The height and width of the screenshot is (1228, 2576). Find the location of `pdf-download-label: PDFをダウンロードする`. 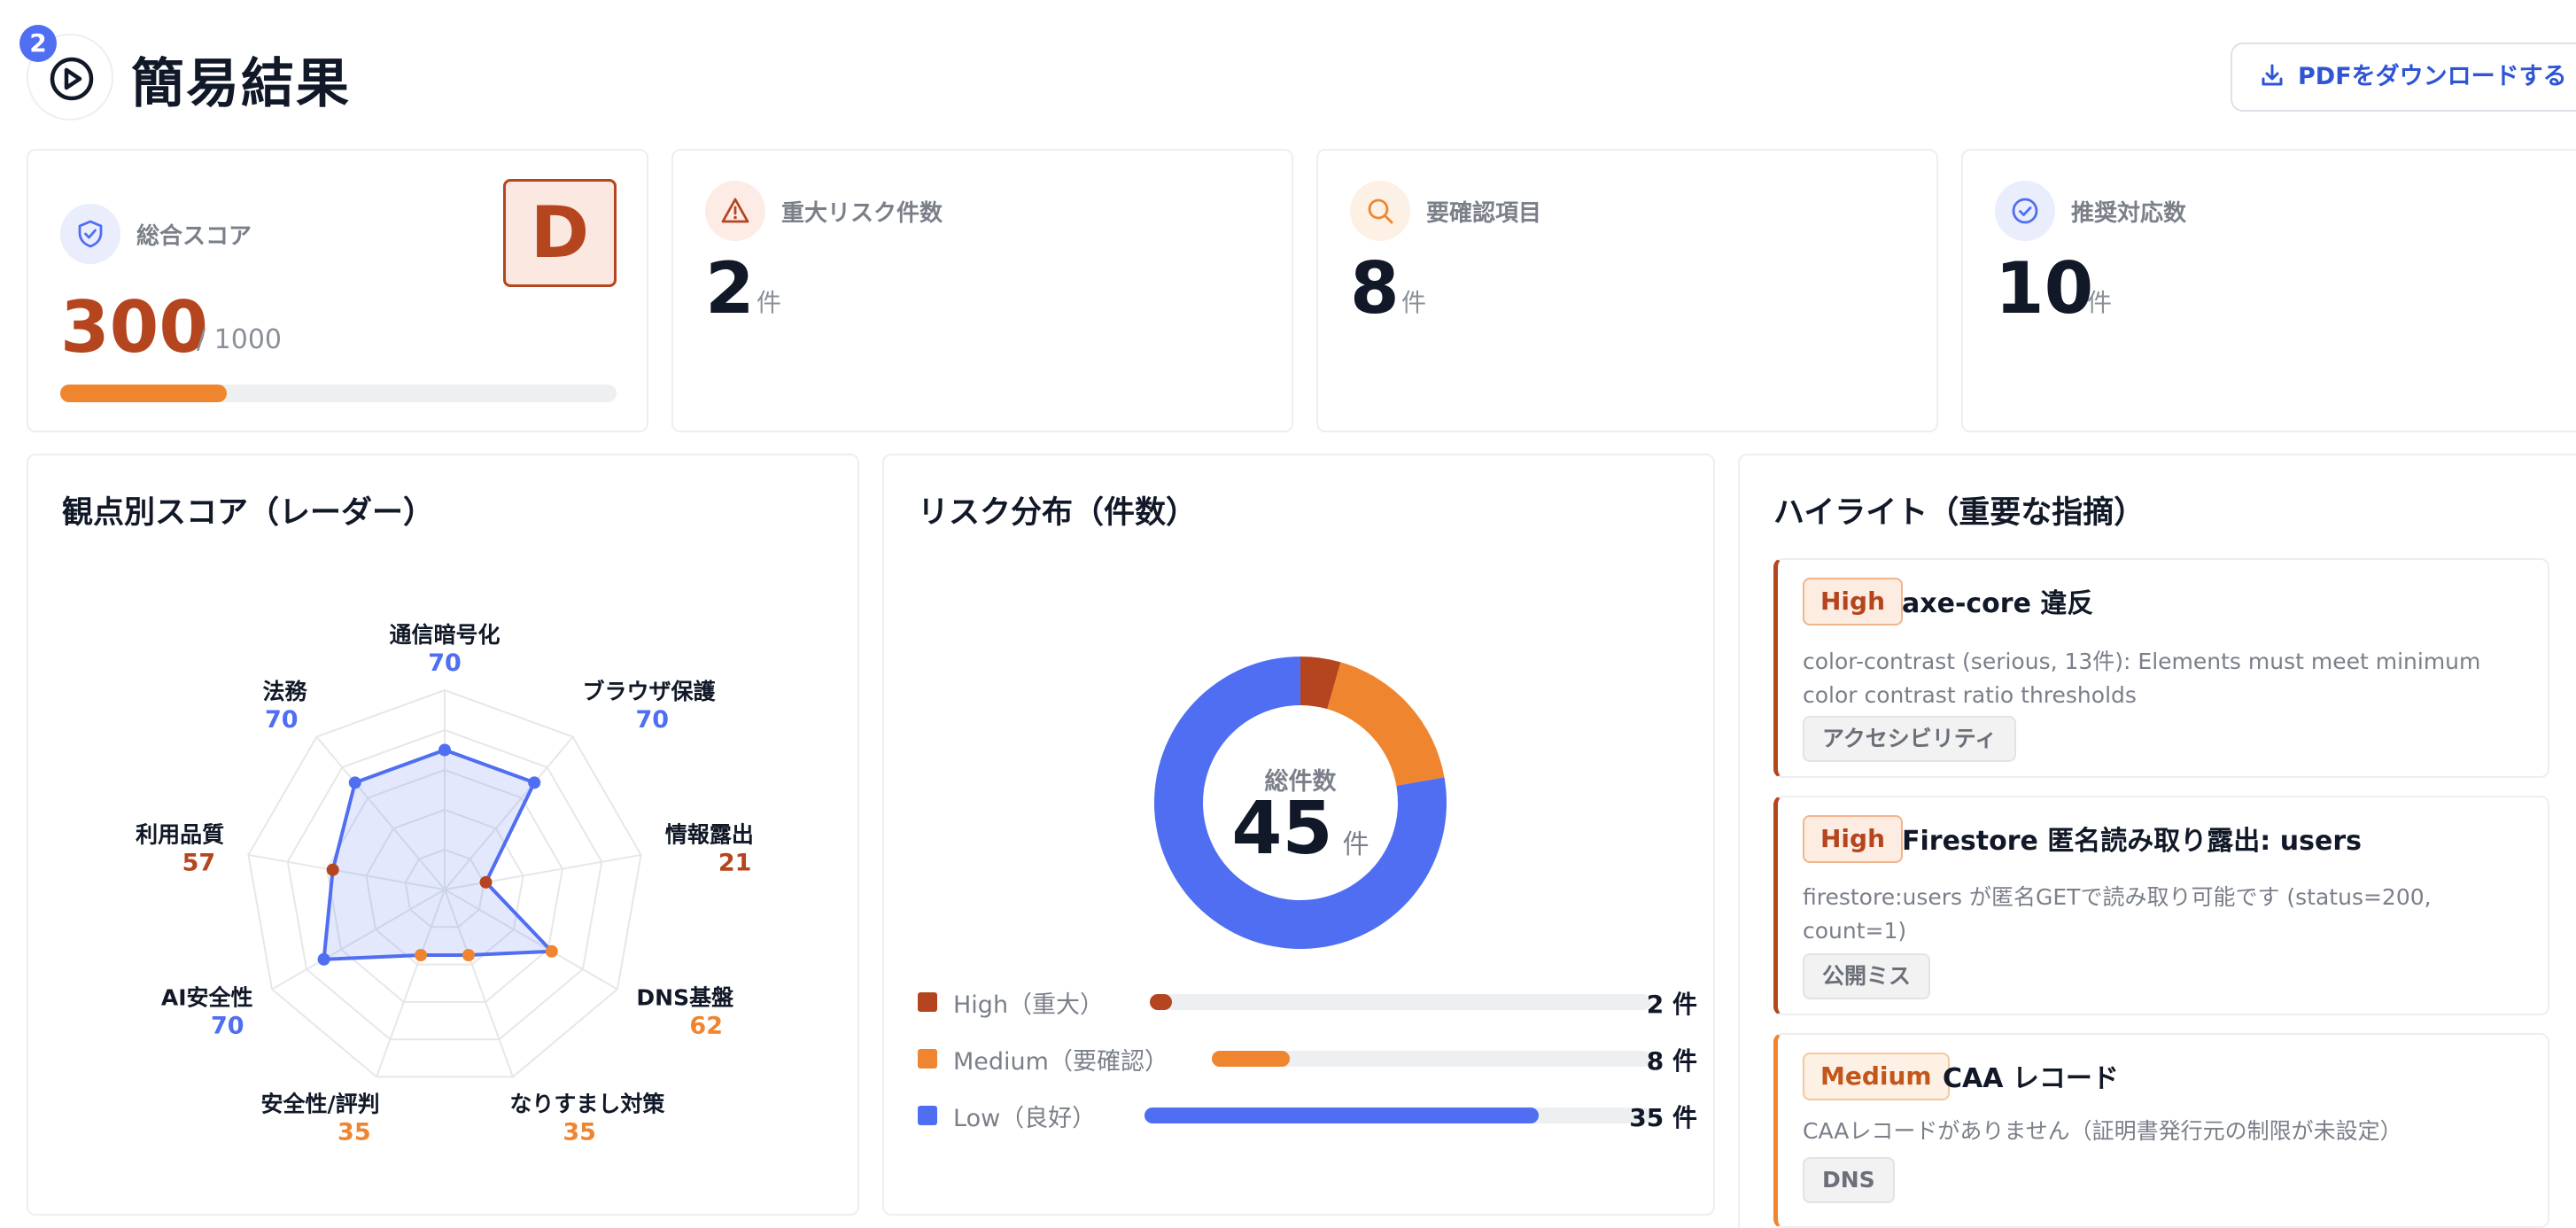

pdf-download-label: PDFをダウンロードする is located at coordinates (2432, 76).